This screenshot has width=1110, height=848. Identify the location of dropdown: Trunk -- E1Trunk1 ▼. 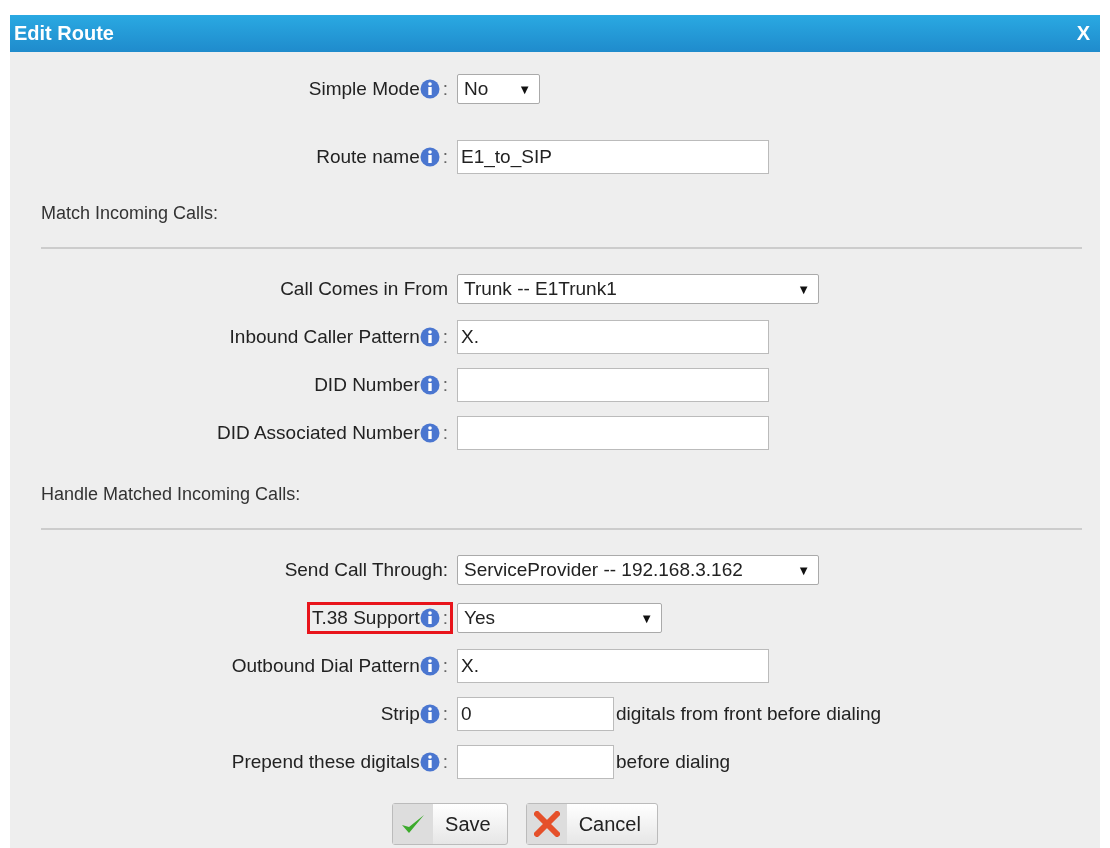
(638, 289).